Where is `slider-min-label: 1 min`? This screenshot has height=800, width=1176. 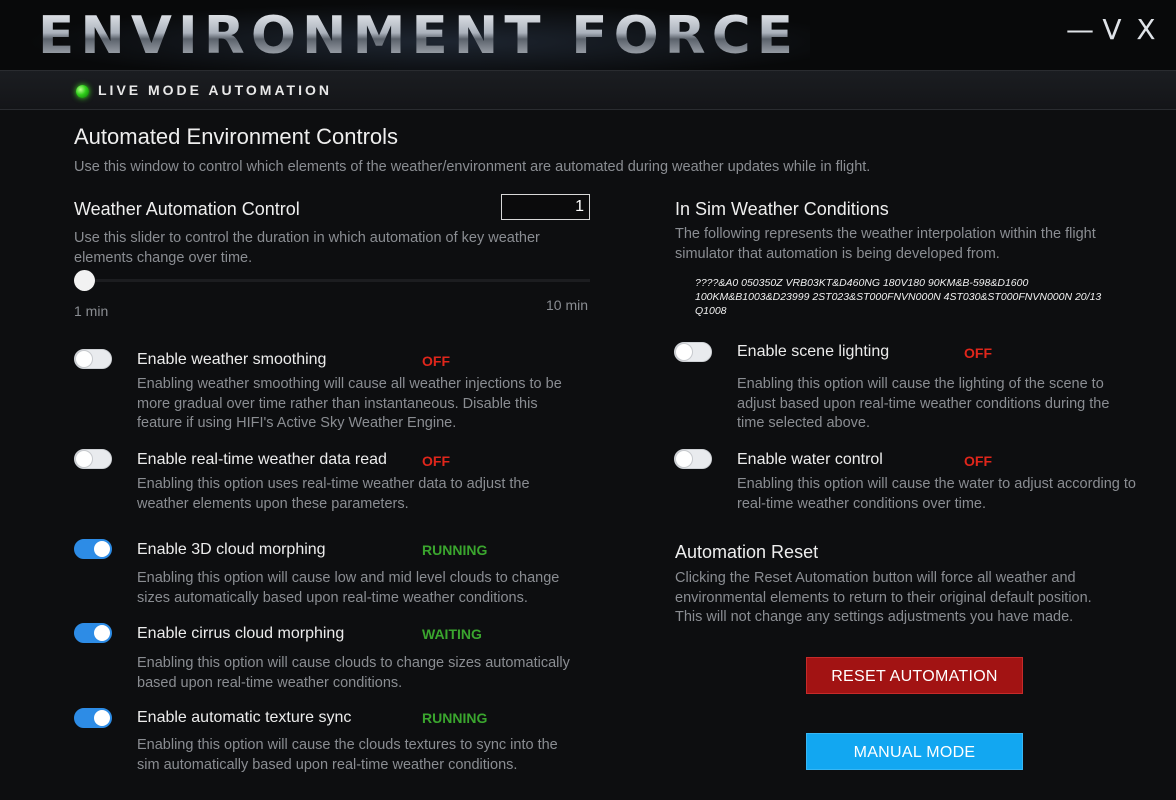 slider-min-label: 1 min is located at coordinates (91, 311).